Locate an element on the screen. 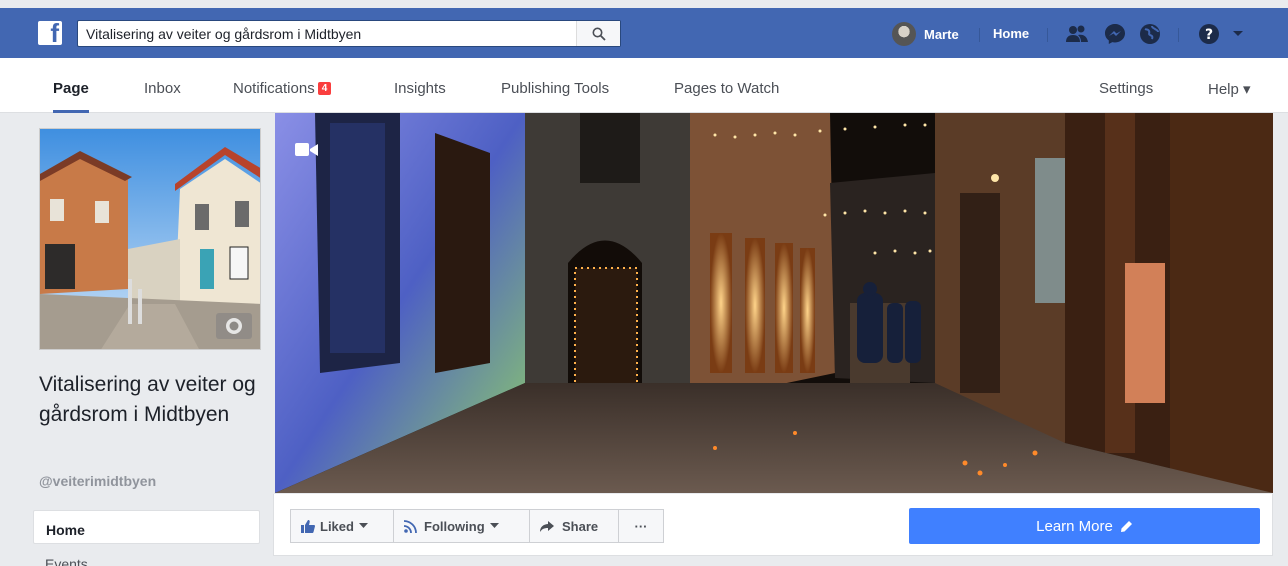 The image size is (1288, 566). share-button: Share is located at coordinates (574, 526).